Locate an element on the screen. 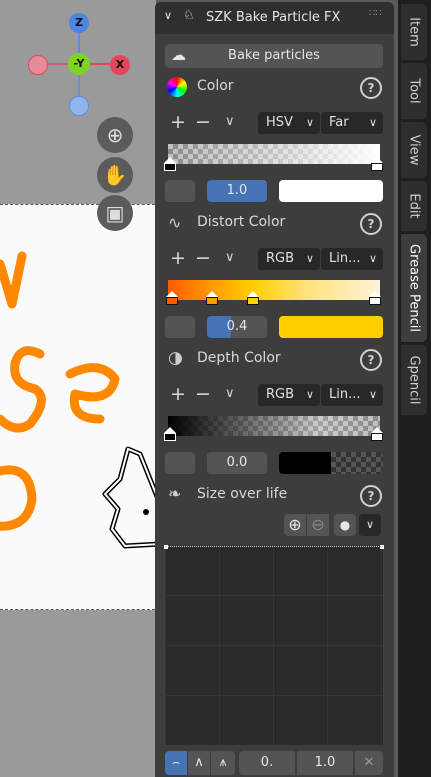  color-mode-dropdown: HSV ∨ is located at coordinates (289, 123).